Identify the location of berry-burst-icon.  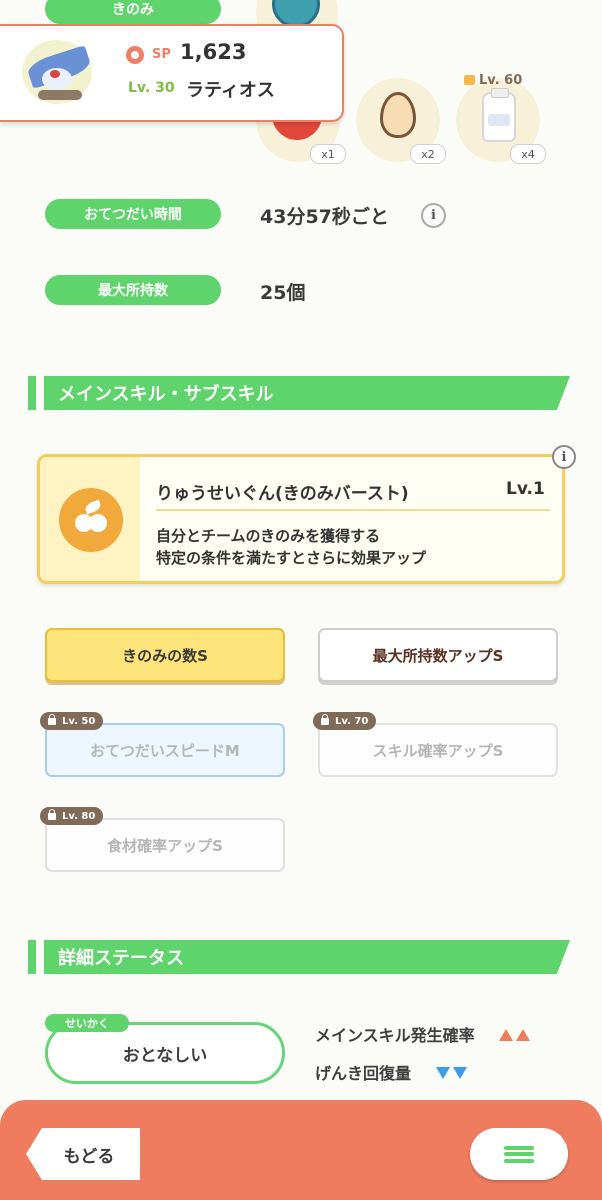
(91, 520).